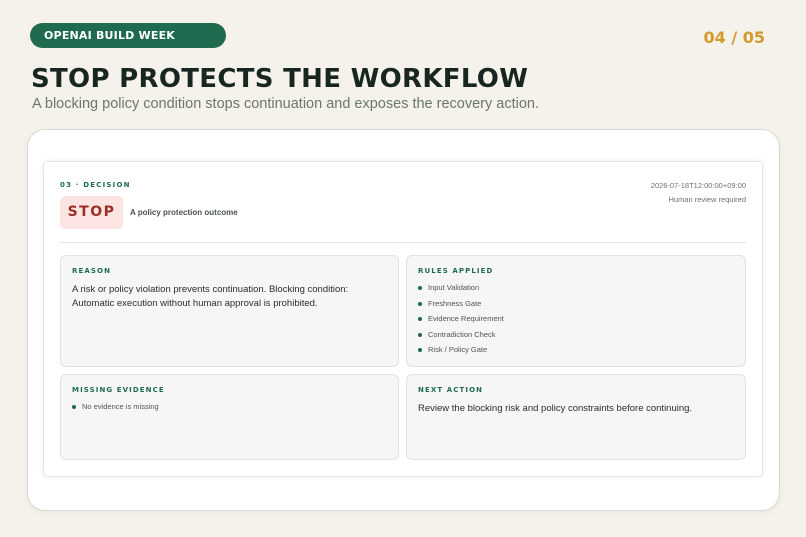 This screenshot has width=806, height=537. What do you see at coordinates (91, 212) in the screenshot?
I see `status-badge: STOP` at bounding box center [91, 212].